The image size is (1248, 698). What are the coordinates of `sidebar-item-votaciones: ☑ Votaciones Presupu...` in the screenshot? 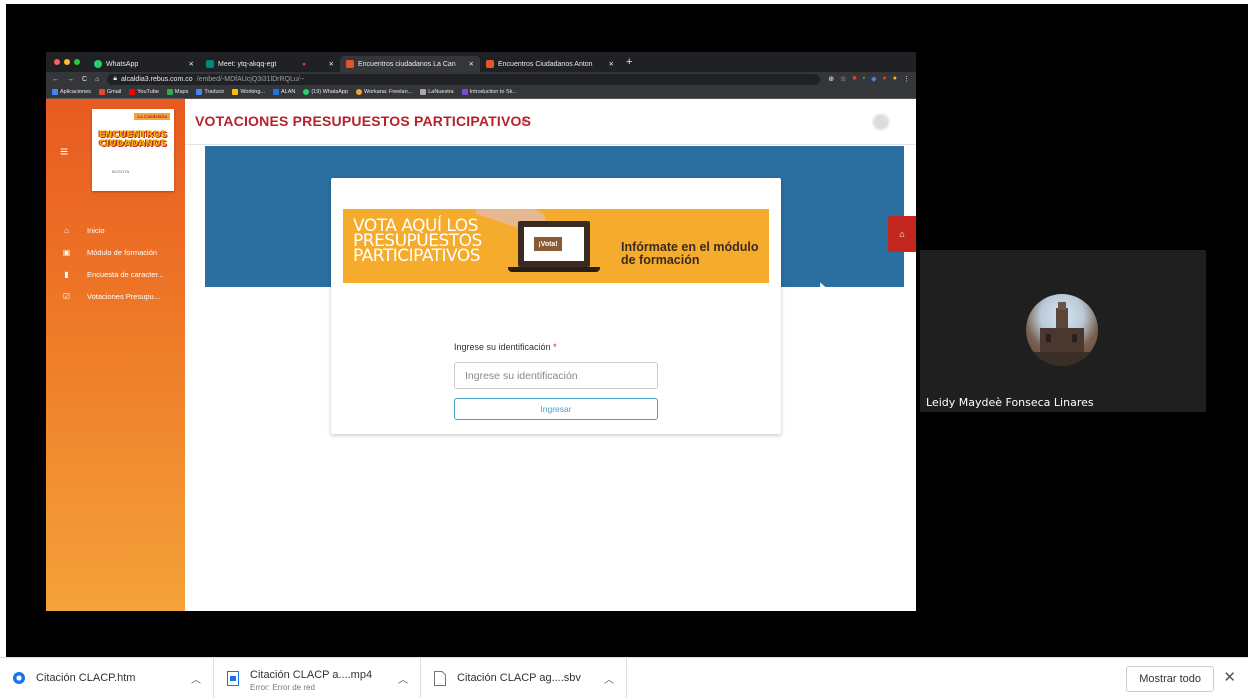 It's located at (115, 296).